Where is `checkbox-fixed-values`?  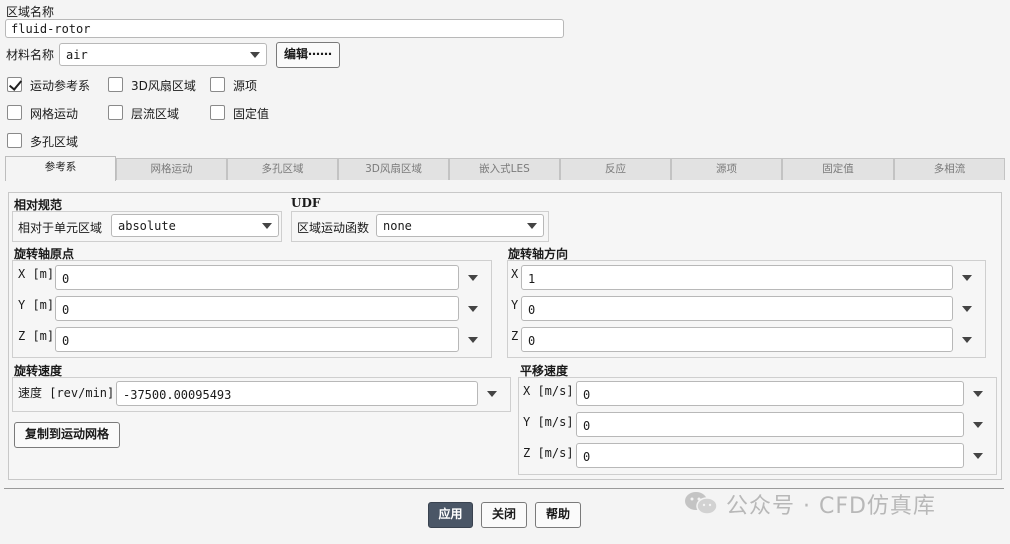
checkbox-fixed-values is located at coordinates (217, 112).